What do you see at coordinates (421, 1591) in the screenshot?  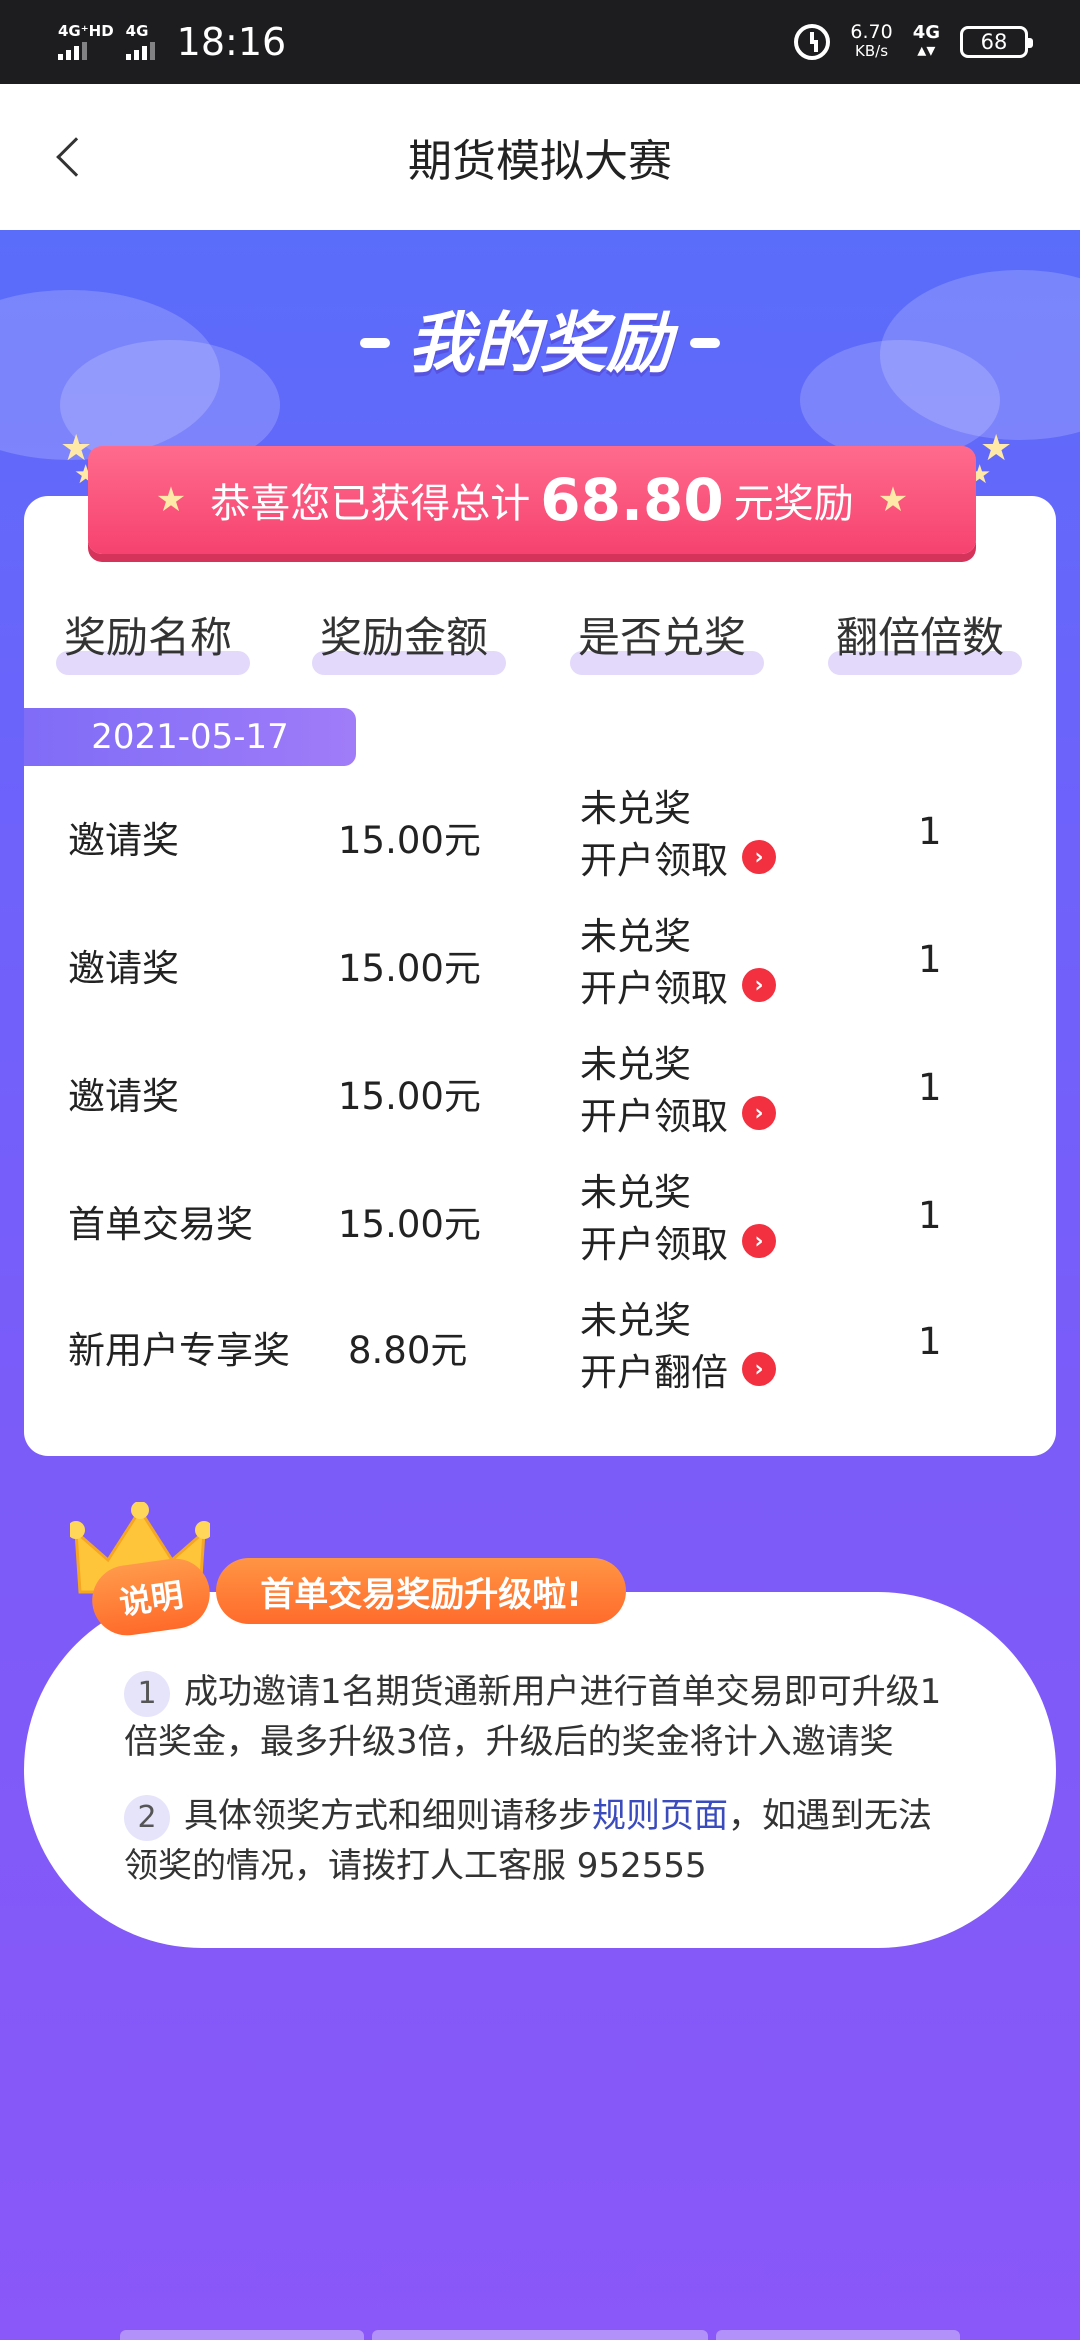 I see `upgrade-headline: 首单交易奖励升级啦!` at bounding box center [421, 1591].